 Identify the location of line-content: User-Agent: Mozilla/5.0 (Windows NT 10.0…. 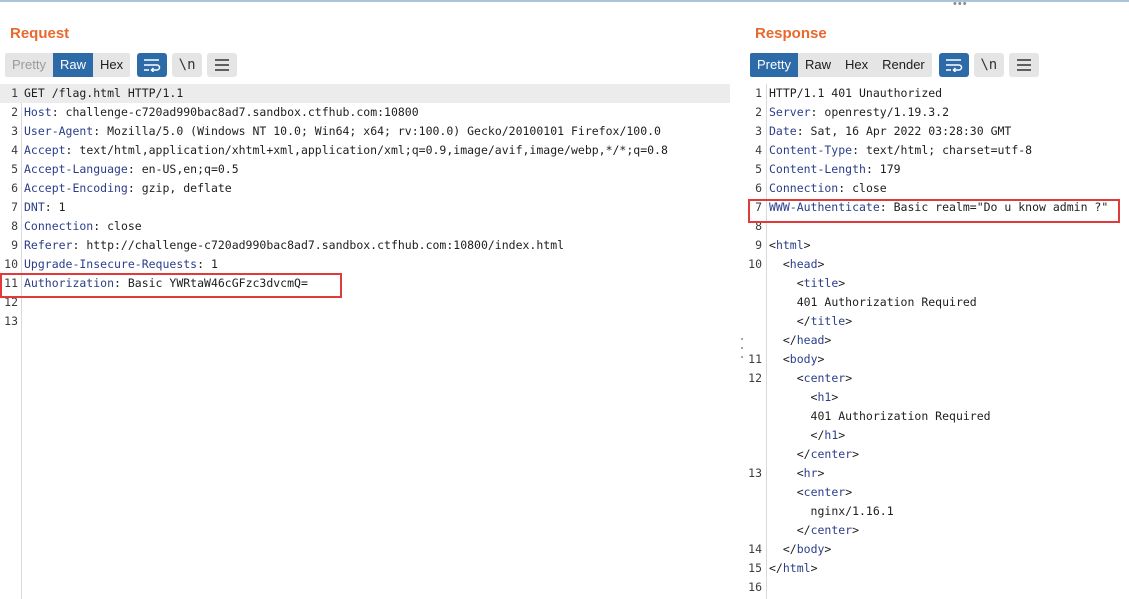
(342, 131).